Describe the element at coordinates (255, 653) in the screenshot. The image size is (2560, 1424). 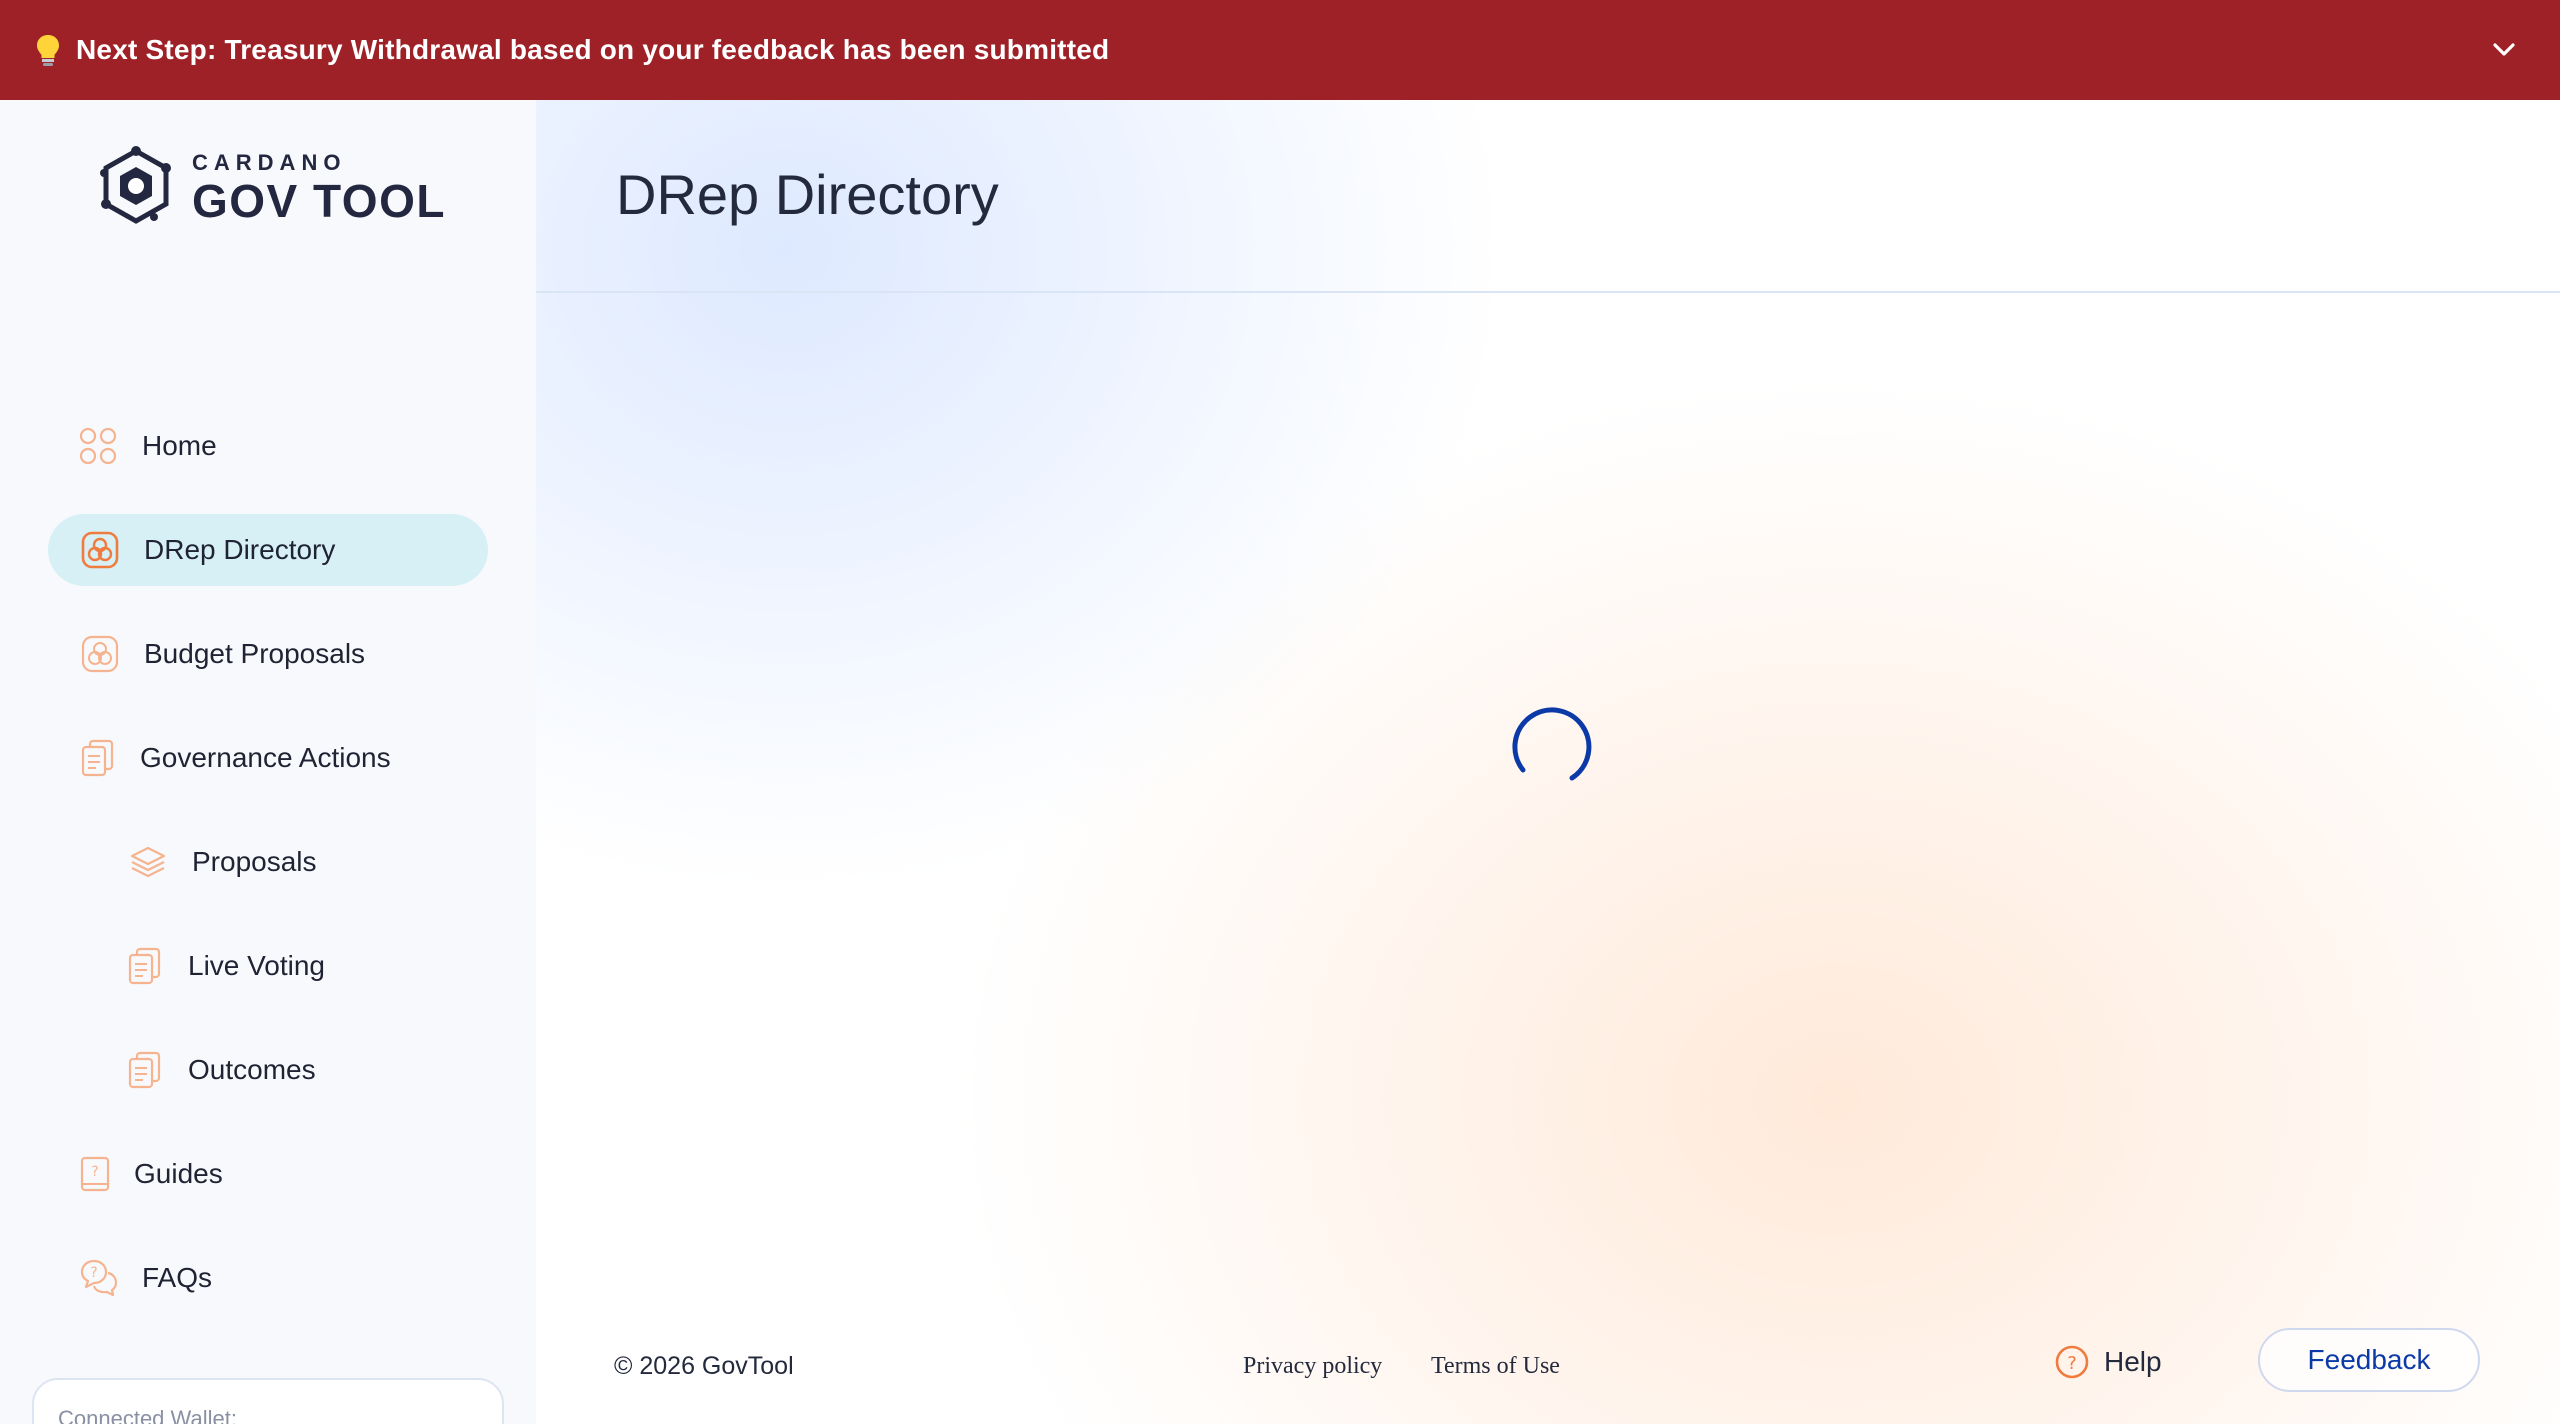
I see `sidebar-item-label: Budget Proposals` at that location.